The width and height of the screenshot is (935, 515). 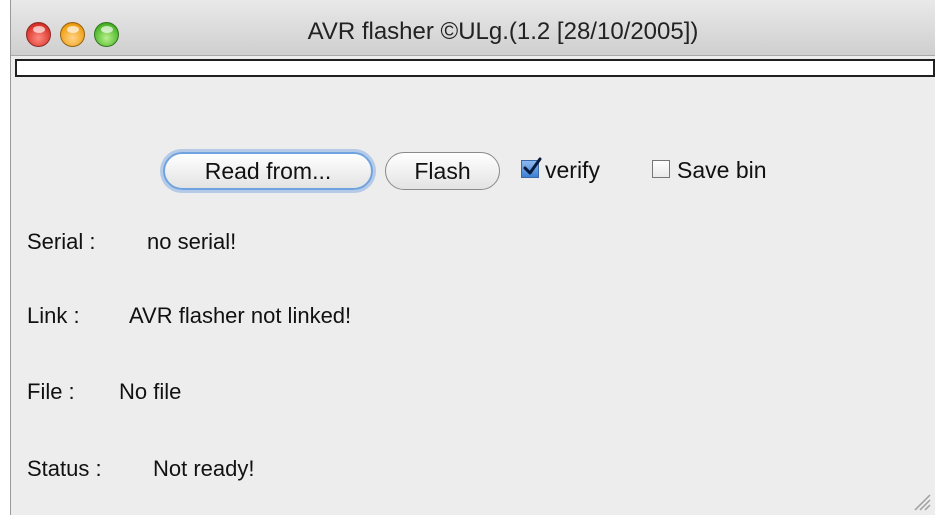 I want to click on progress-bar, so click(x=475, y=68).